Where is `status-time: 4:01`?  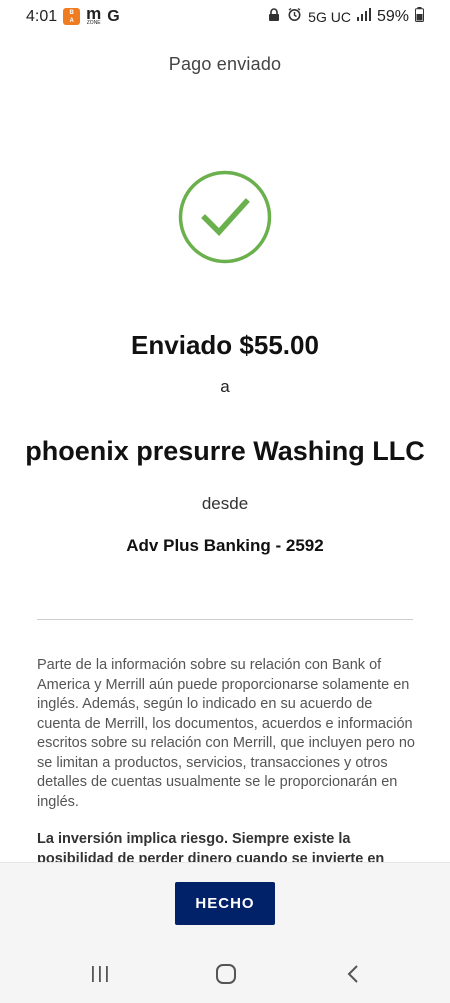
status-time: 4:01 is located at coordinates (42, 16).